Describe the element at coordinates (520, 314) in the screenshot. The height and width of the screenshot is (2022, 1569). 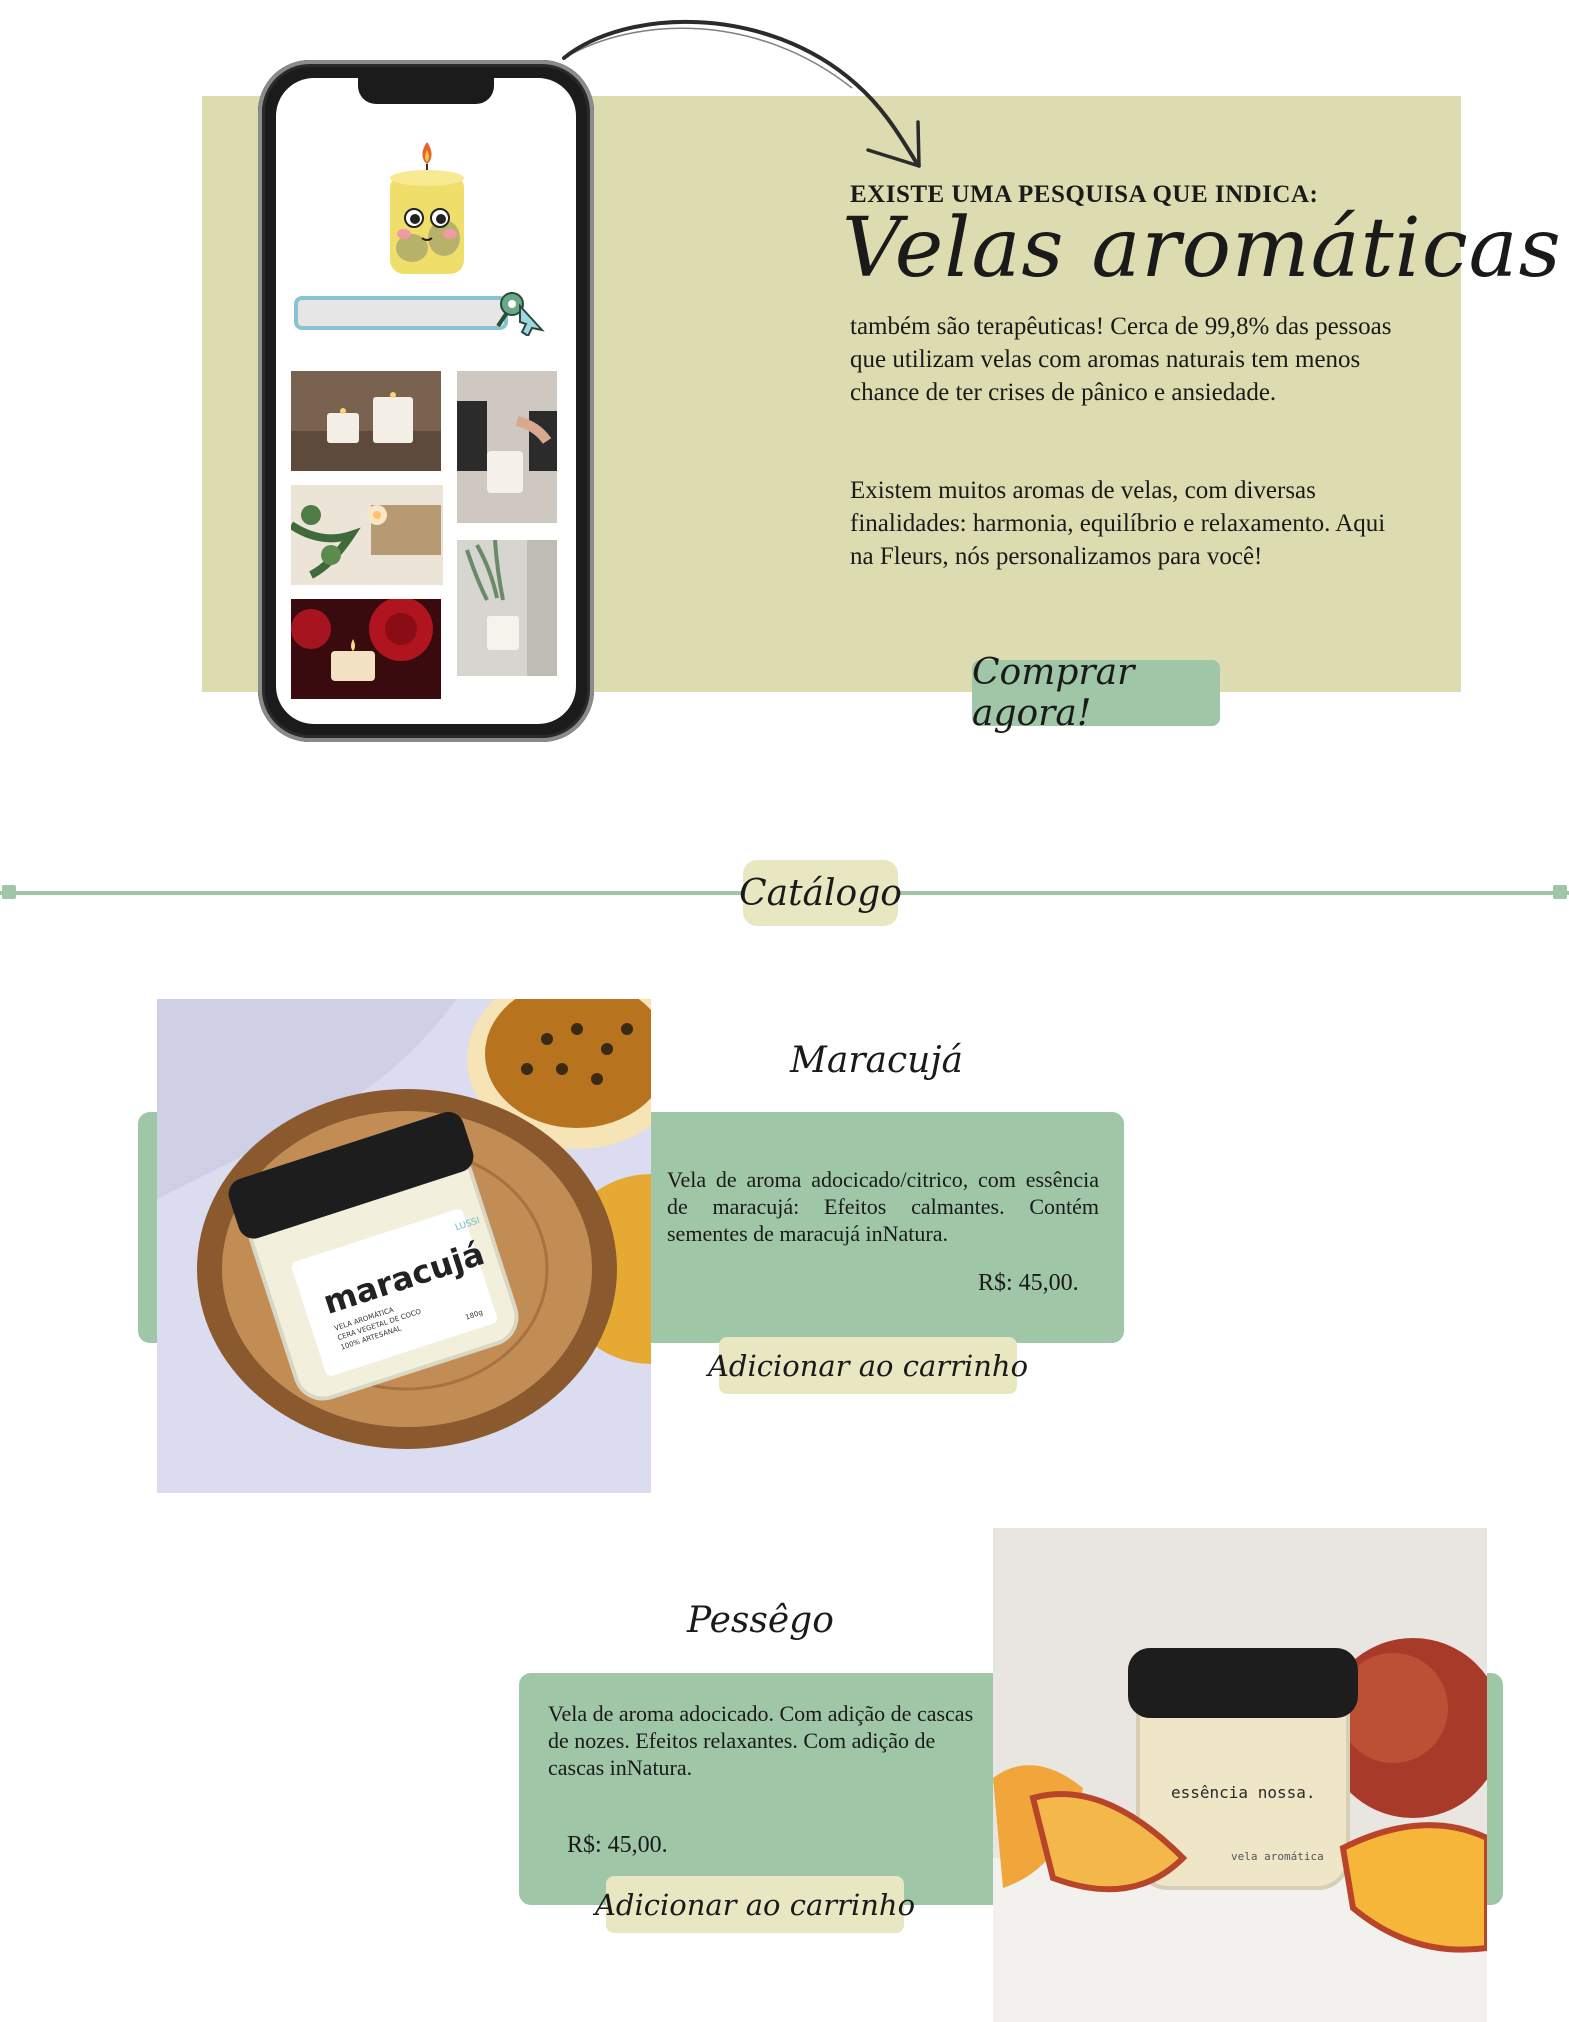
I see `search-cursor-icon` at that location.